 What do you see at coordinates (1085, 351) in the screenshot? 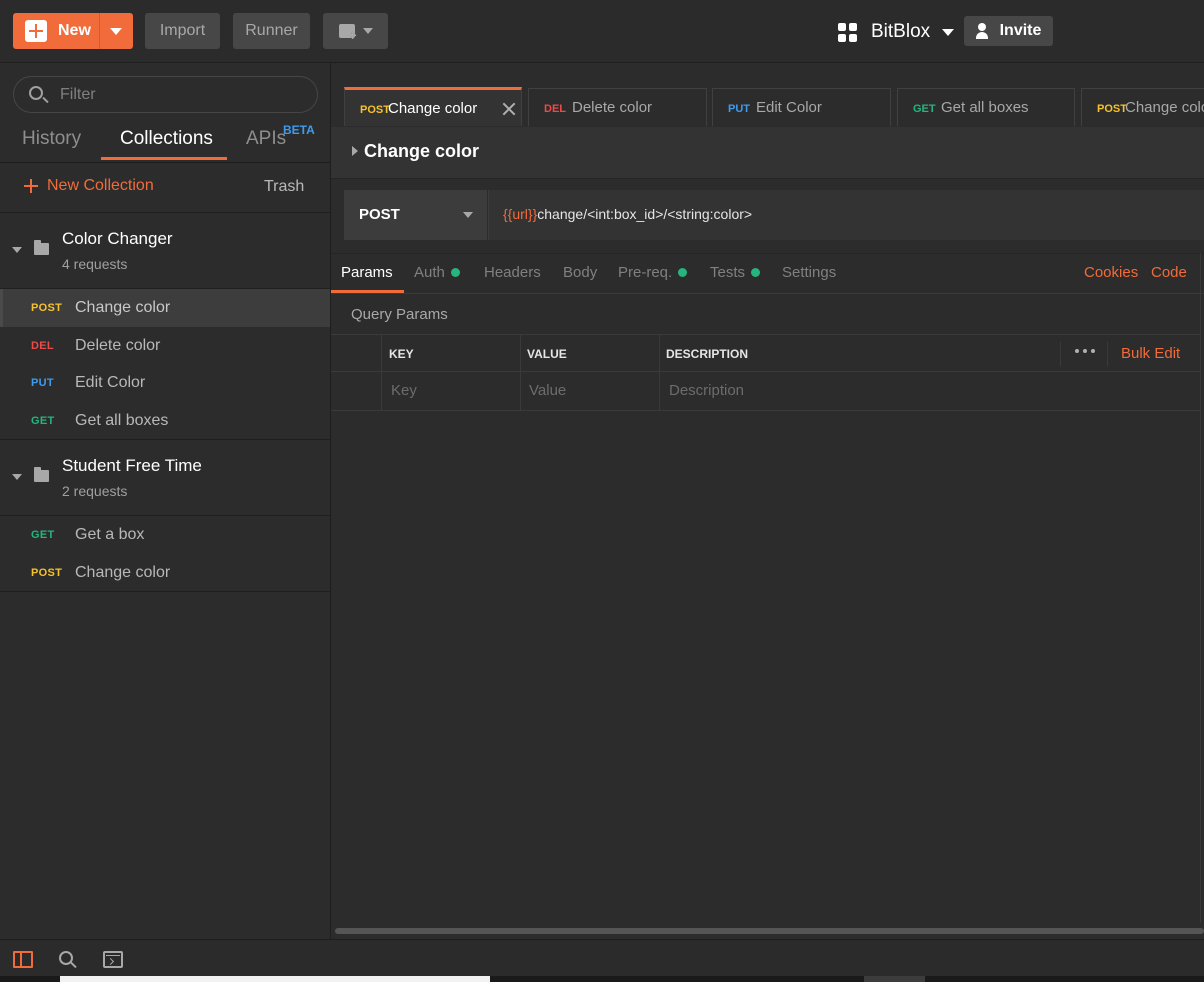
I see `more-options-icon` at bounding box center [1085, 351].